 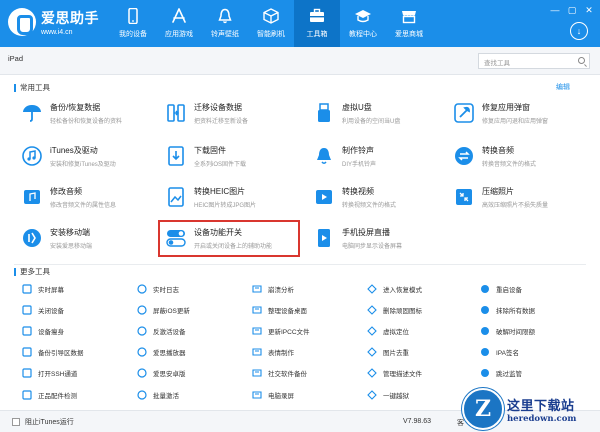 I want to click on more-tool-log: 实时日志, so click(x=158, y=289).